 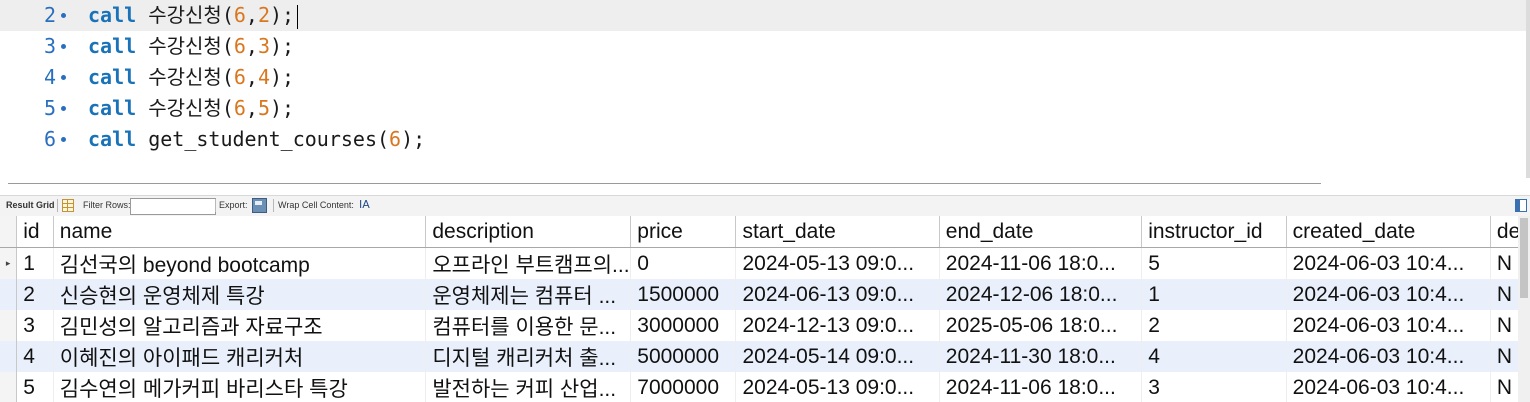 I want to click on line-number: 2, so click(x=49, y=15).